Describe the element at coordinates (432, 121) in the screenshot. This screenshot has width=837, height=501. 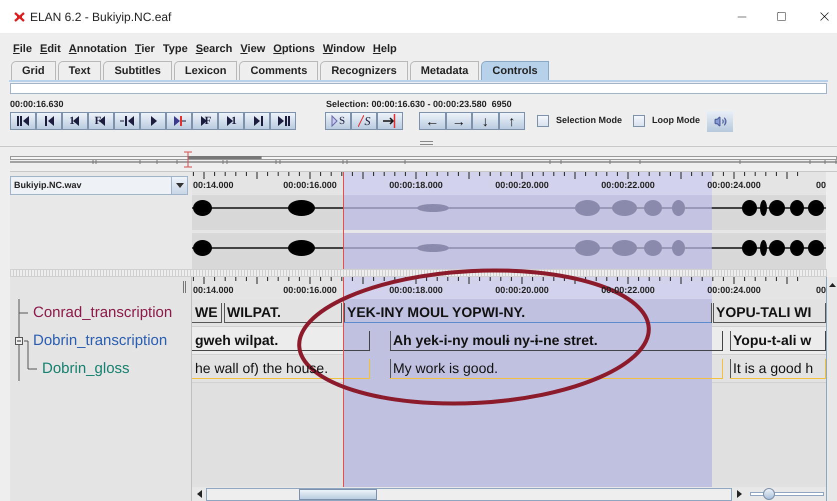
I see `arrow-button: ←` at that location.